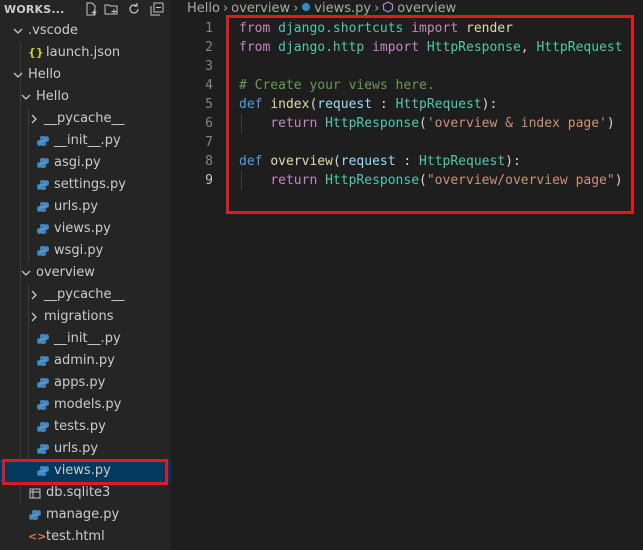  I want to click on tree-item-label: overview, so click(65, 272).